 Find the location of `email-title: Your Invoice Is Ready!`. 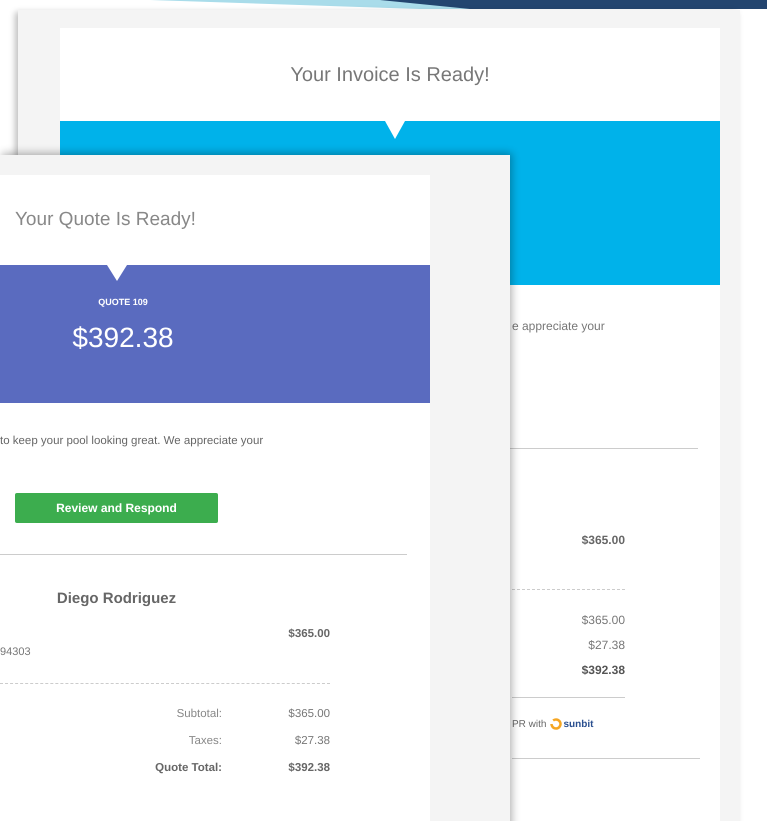

email-title: Your Invoice Is Ready! is located at coordinates (390, 75).